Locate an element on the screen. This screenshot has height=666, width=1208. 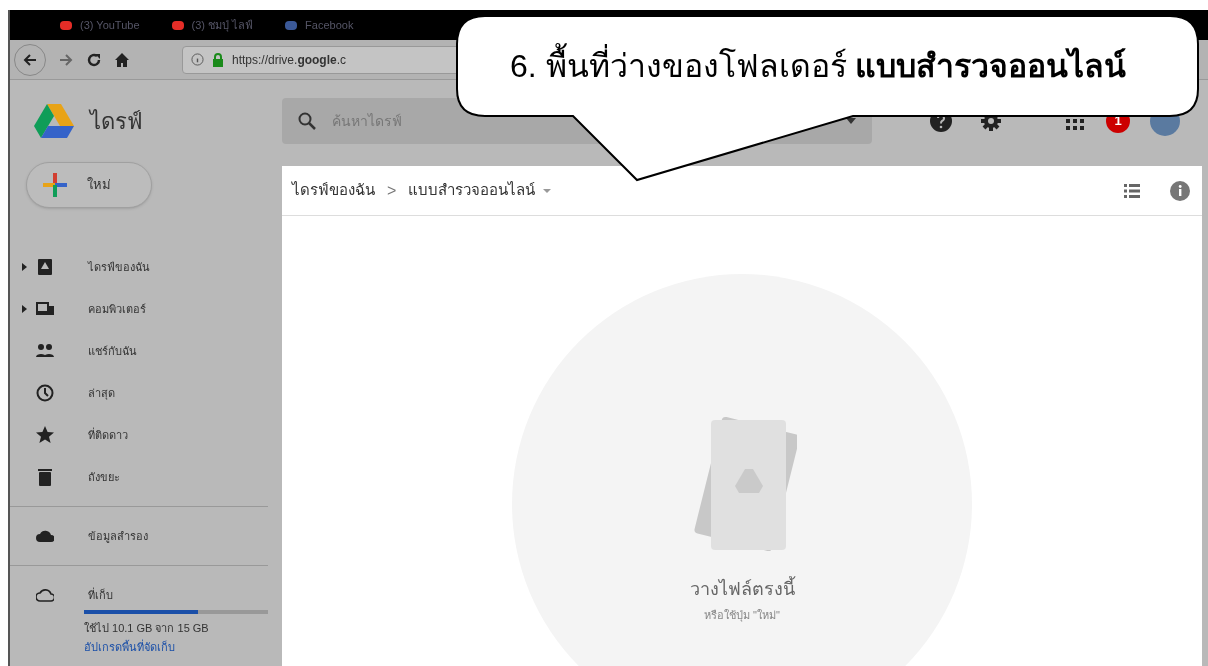
dropdown-caret-icon is located at coordinates (851, 121).